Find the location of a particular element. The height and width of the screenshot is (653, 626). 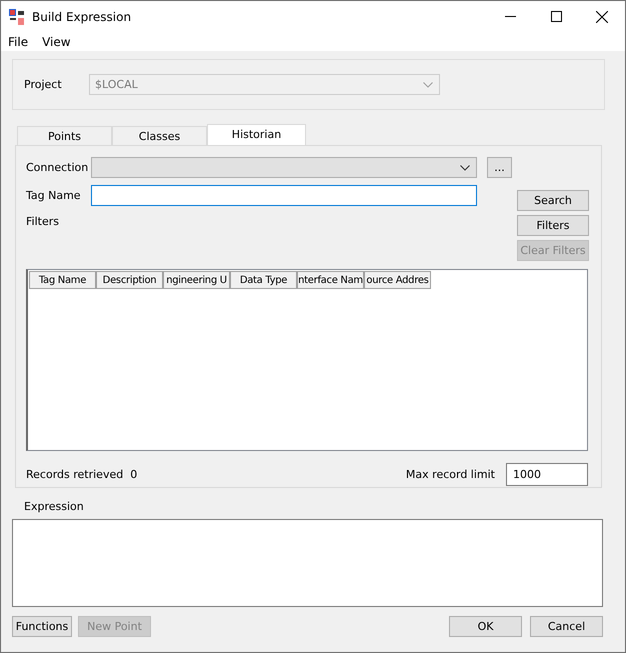

column-header: nterface Nam is located at coordinates (330, 280).